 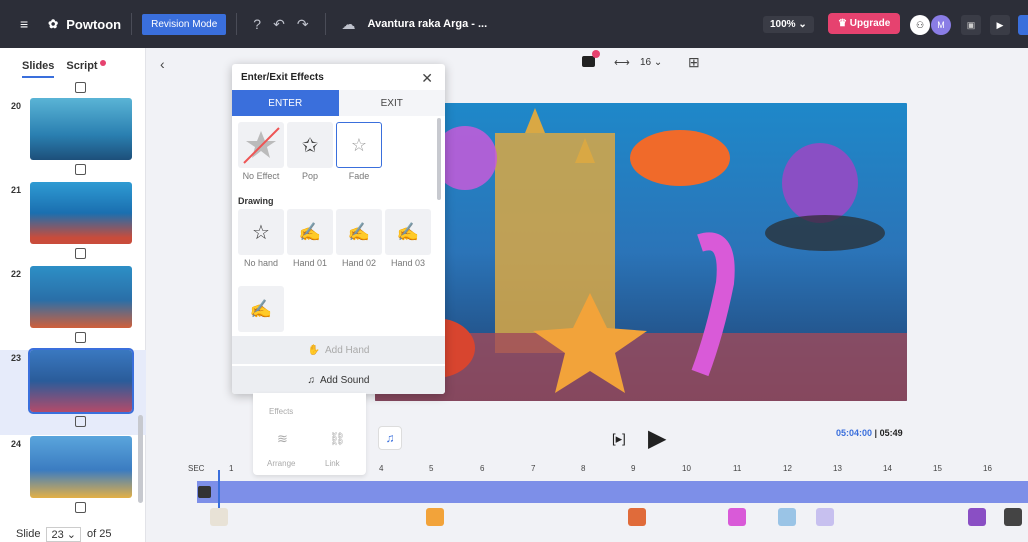 What do you see at coordinates (261, 232) in the screenshot?
I see `drawing-no-hand: ☆` at bounding box center [261, 232].